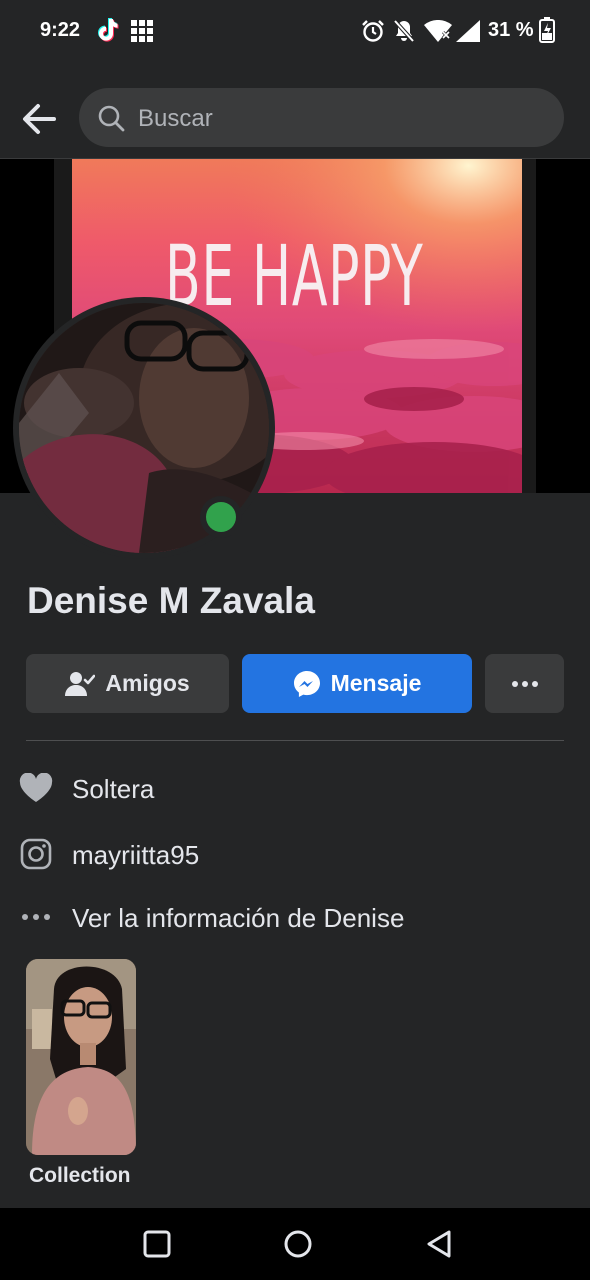  I want to click on see-about-info-link: Ver la información de Denise, so click(238, 918).